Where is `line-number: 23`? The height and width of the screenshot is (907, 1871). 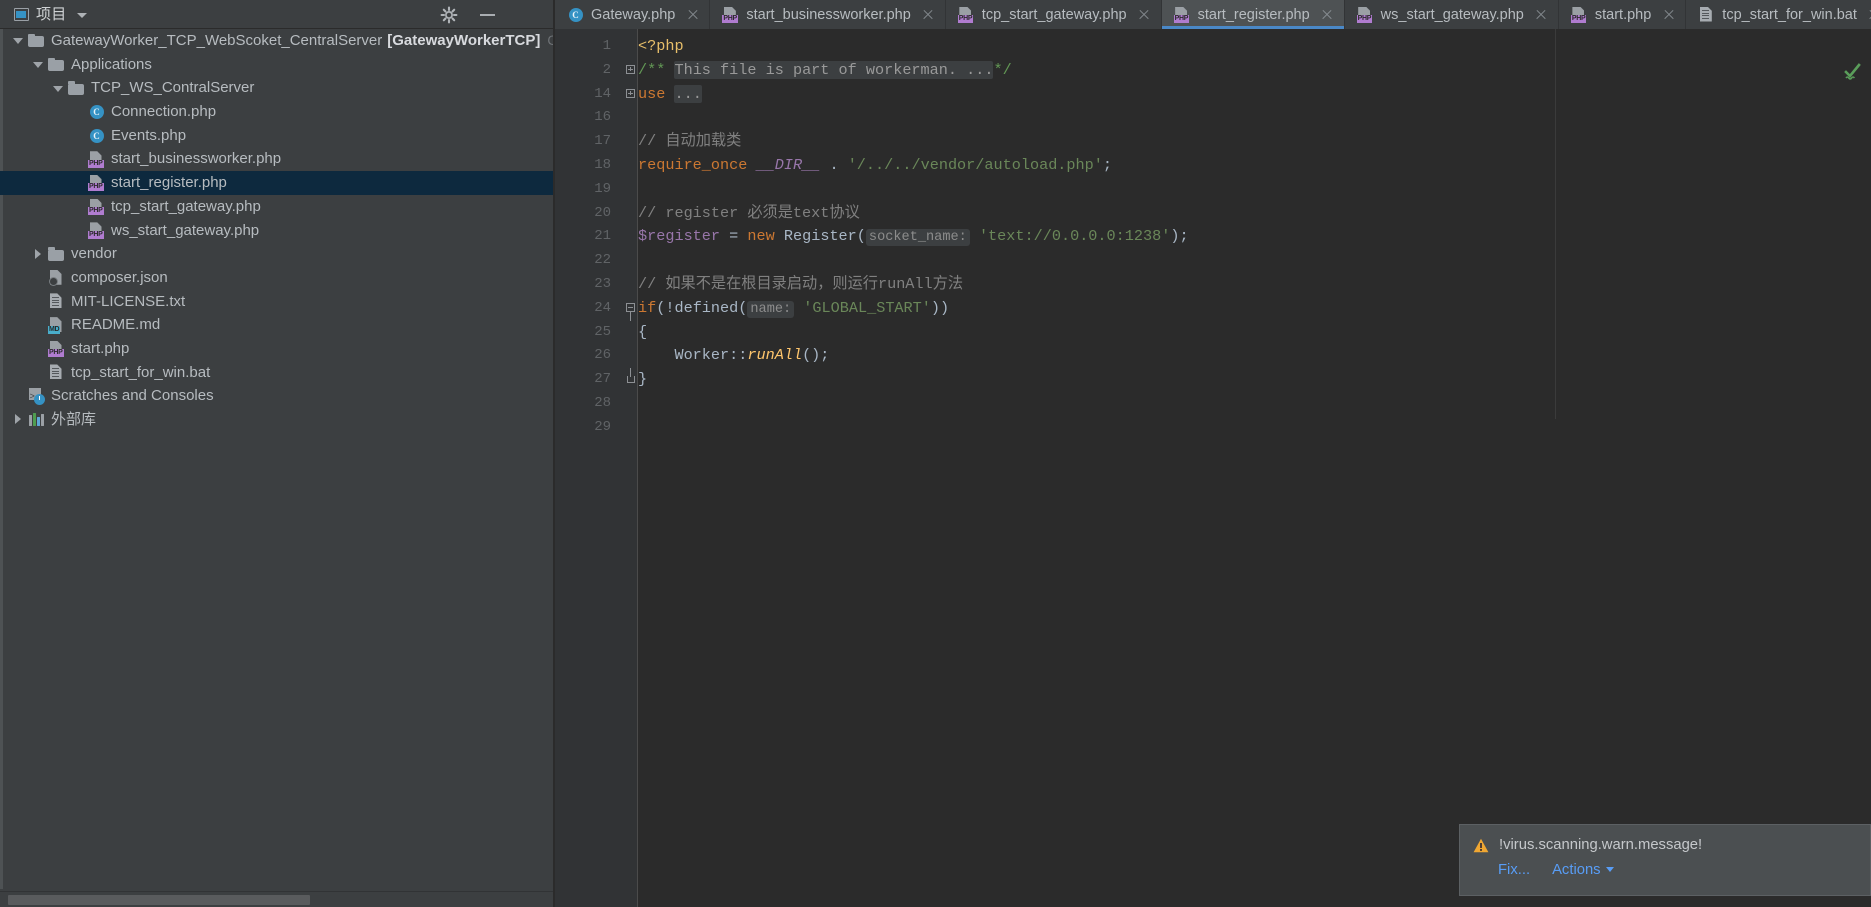 line-number: 23 is located at coordinates (602, 284).